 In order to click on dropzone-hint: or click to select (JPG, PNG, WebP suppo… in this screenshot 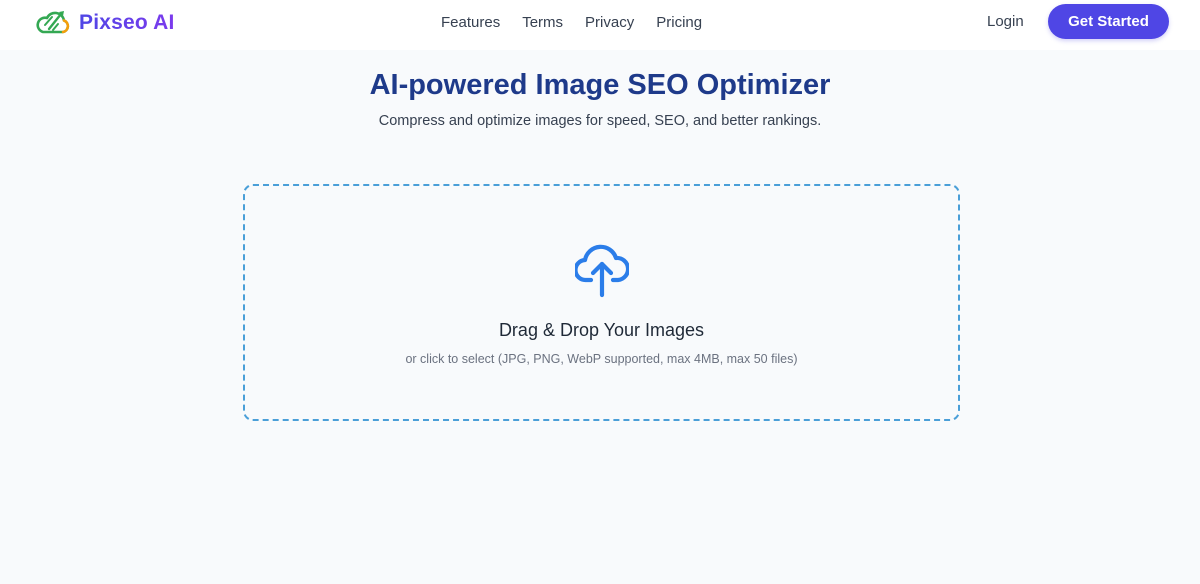, I will do `click(601, 359)`.